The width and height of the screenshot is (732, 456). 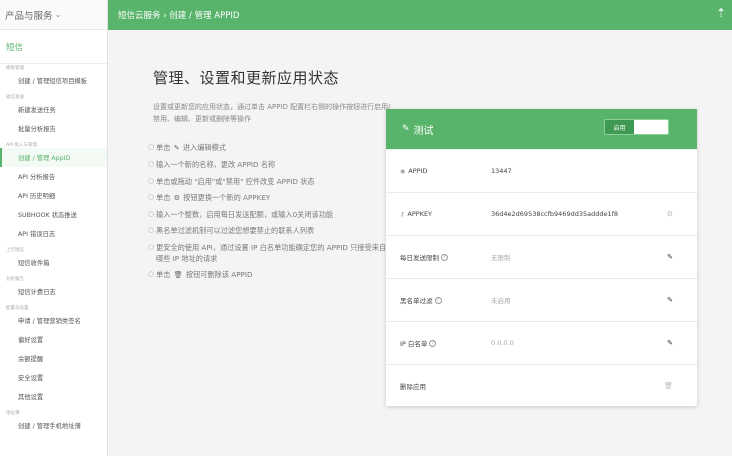 I want to click on sidebar-item-security: 安全设置, so click(x=53, y=377).